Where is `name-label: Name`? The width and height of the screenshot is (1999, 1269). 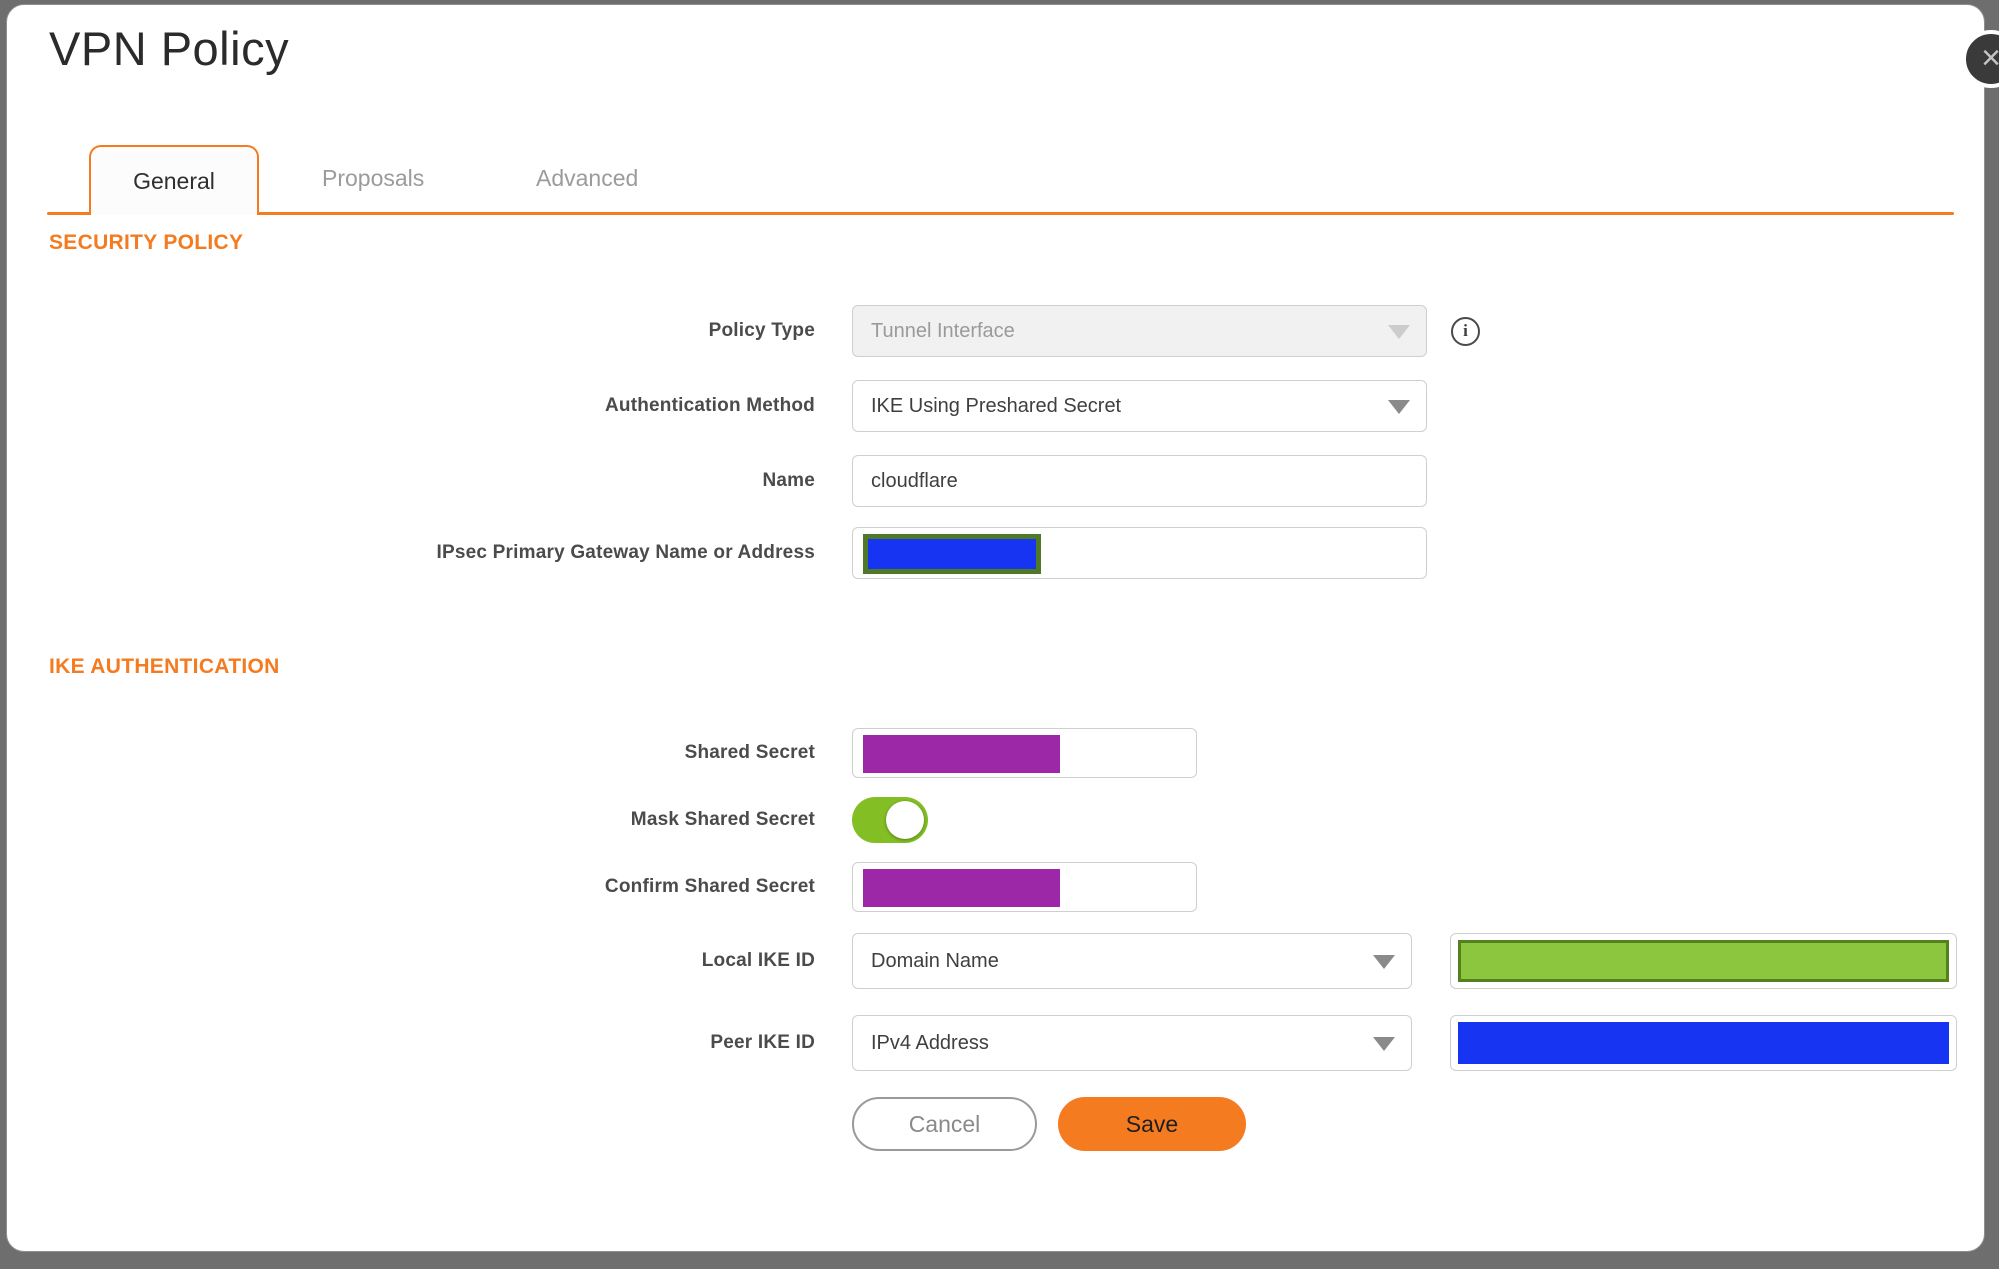 name-label: Name is located at coordinates (788, 480).